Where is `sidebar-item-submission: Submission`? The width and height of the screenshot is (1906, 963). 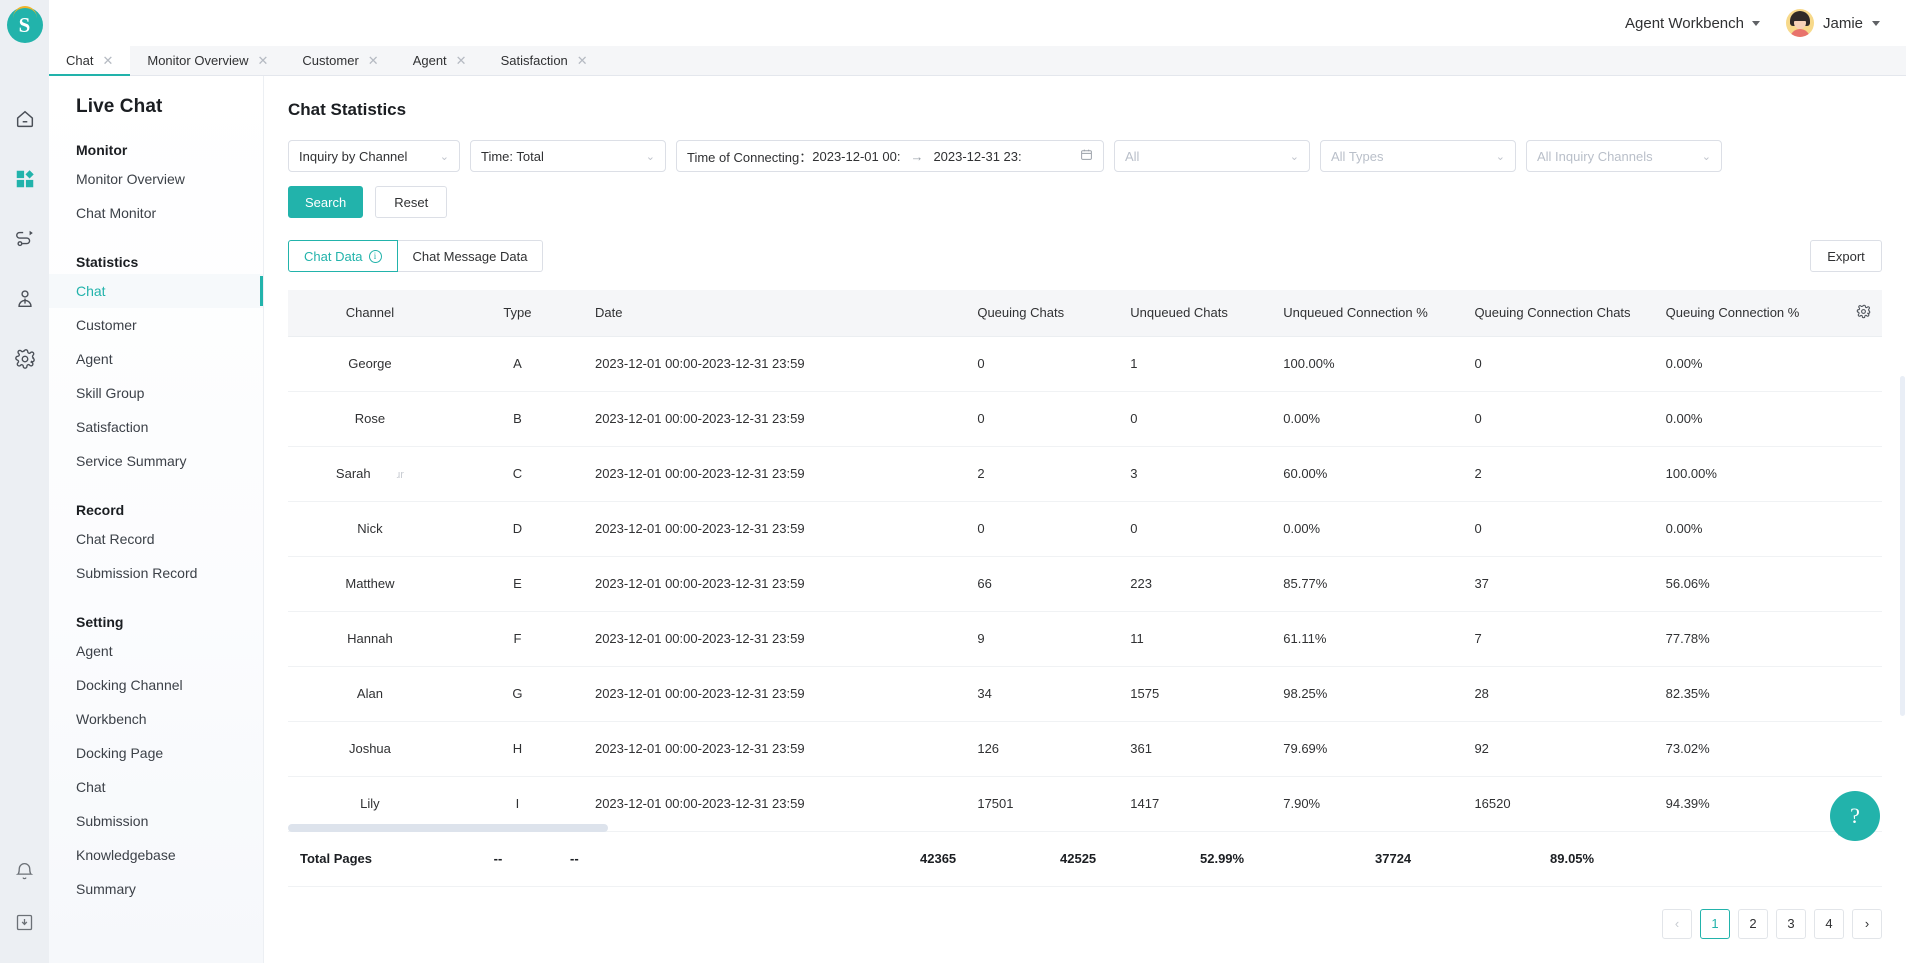
sidebar-item-submission: Submission is located at coordinates (156, 821).